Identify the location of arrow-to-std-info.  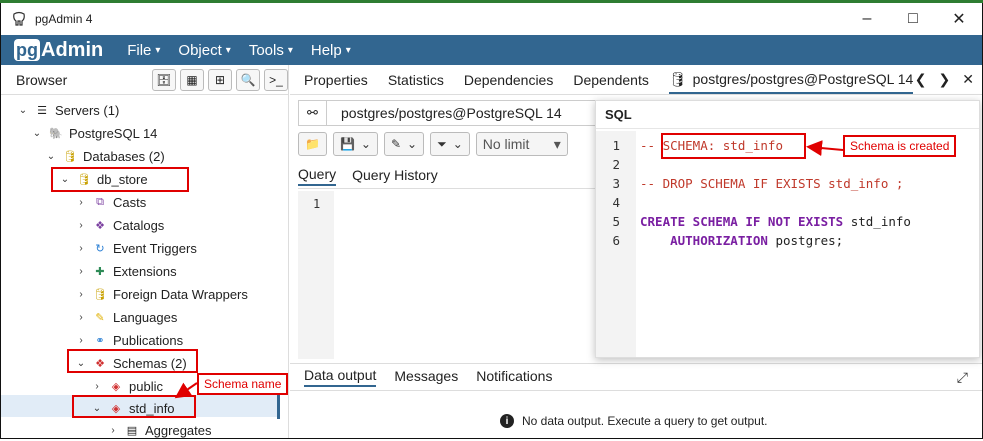
(186, 390).